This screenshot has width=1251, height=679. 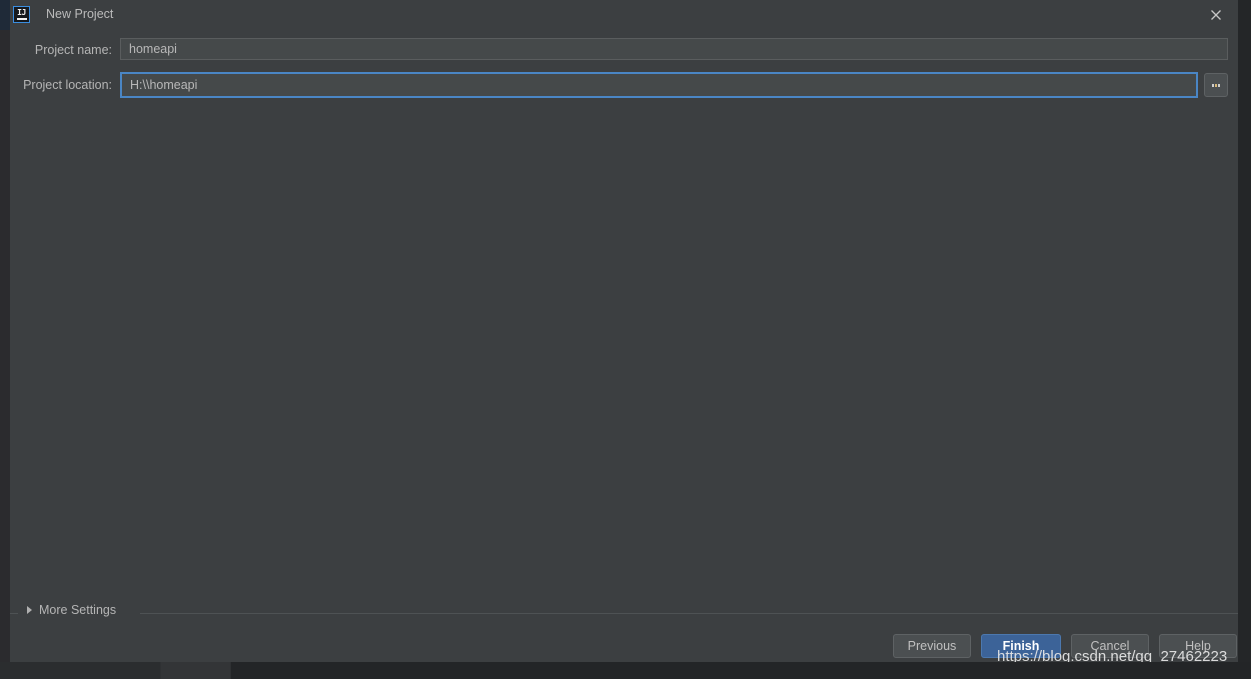 I want to click on window-frame-left, so click(x=5, y=331).